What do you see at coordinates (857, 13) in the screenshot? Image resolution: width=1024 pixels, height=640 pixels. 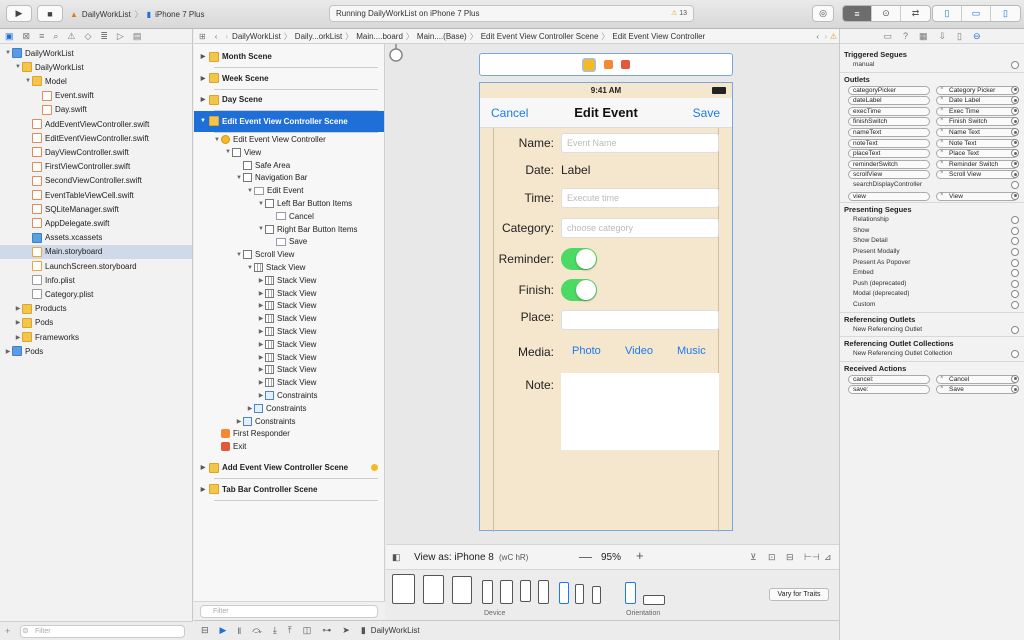 I see `standard-editor-icon: ≡` at bounding box center [857, 13].